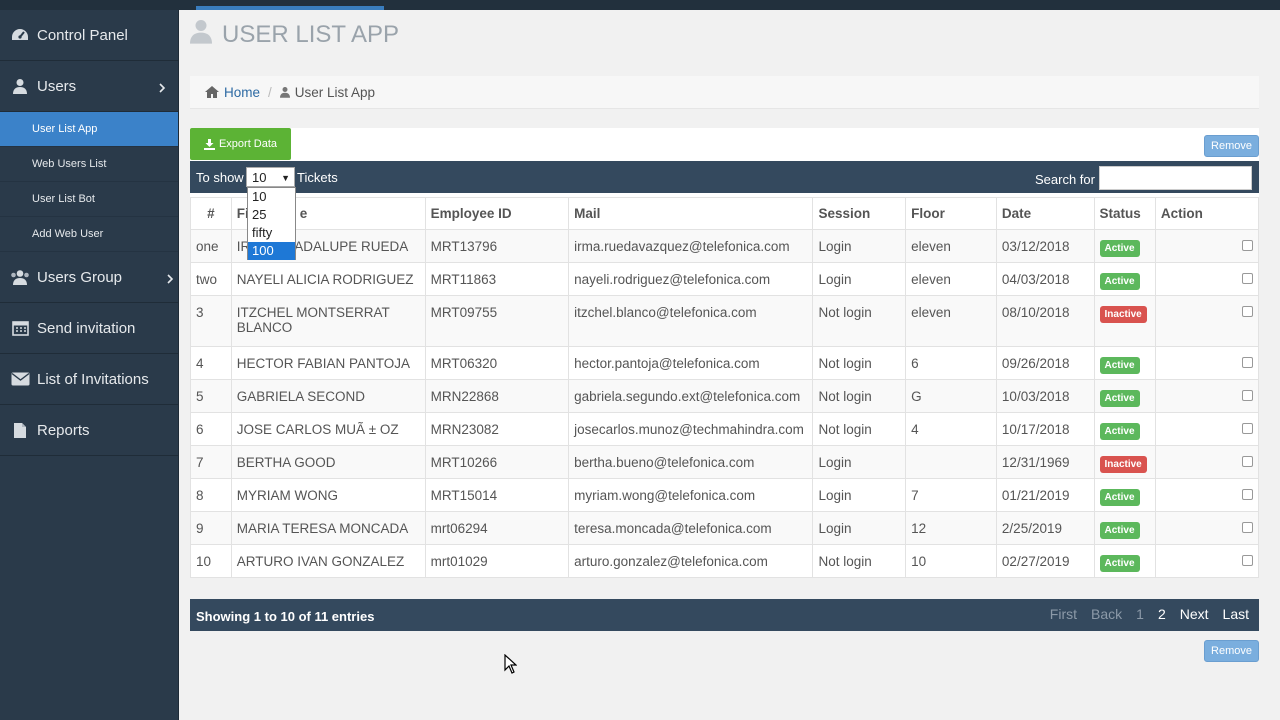 The width and height of the screenshot is (1280, 720). Describe the element at coordinates (211, 561) in the screenshot. I see `cell-num: 10` at that location.